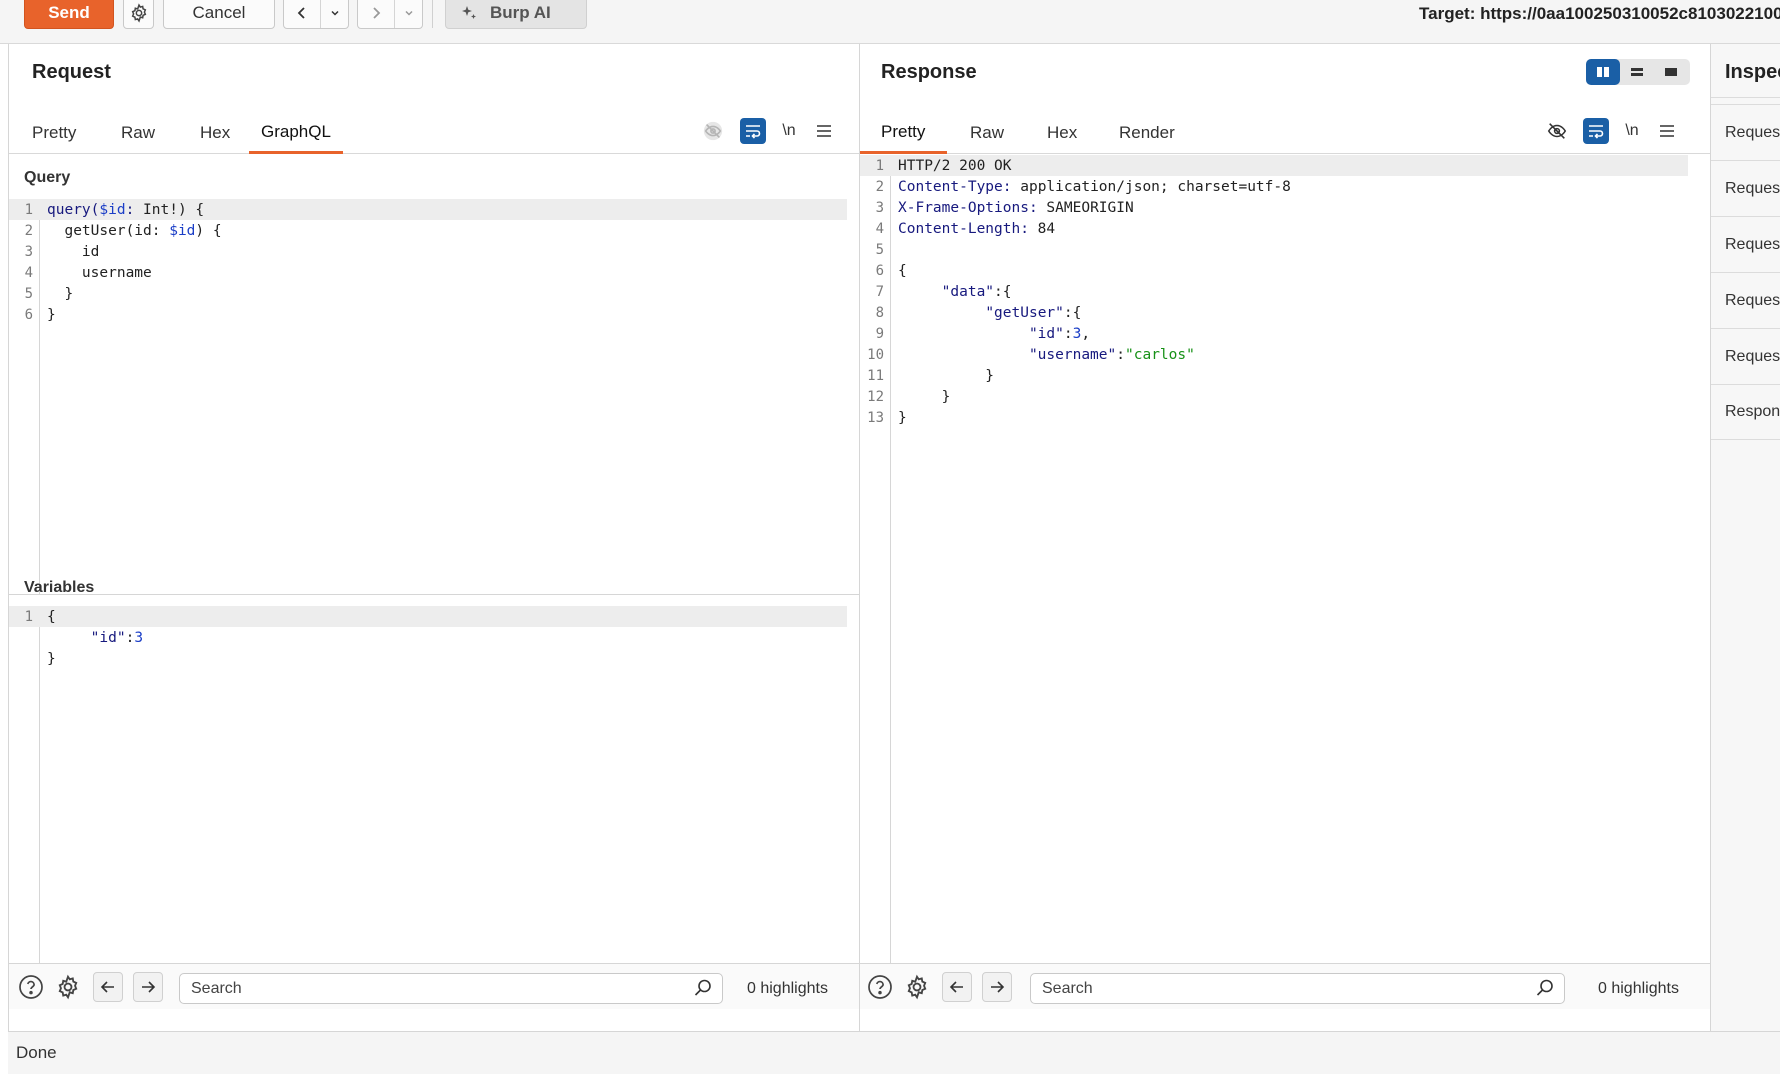  What do you see at coordinates (943, 291) in the screenshot?
I see `code-line: 7 "data":{` at bounding box center [943, 291].